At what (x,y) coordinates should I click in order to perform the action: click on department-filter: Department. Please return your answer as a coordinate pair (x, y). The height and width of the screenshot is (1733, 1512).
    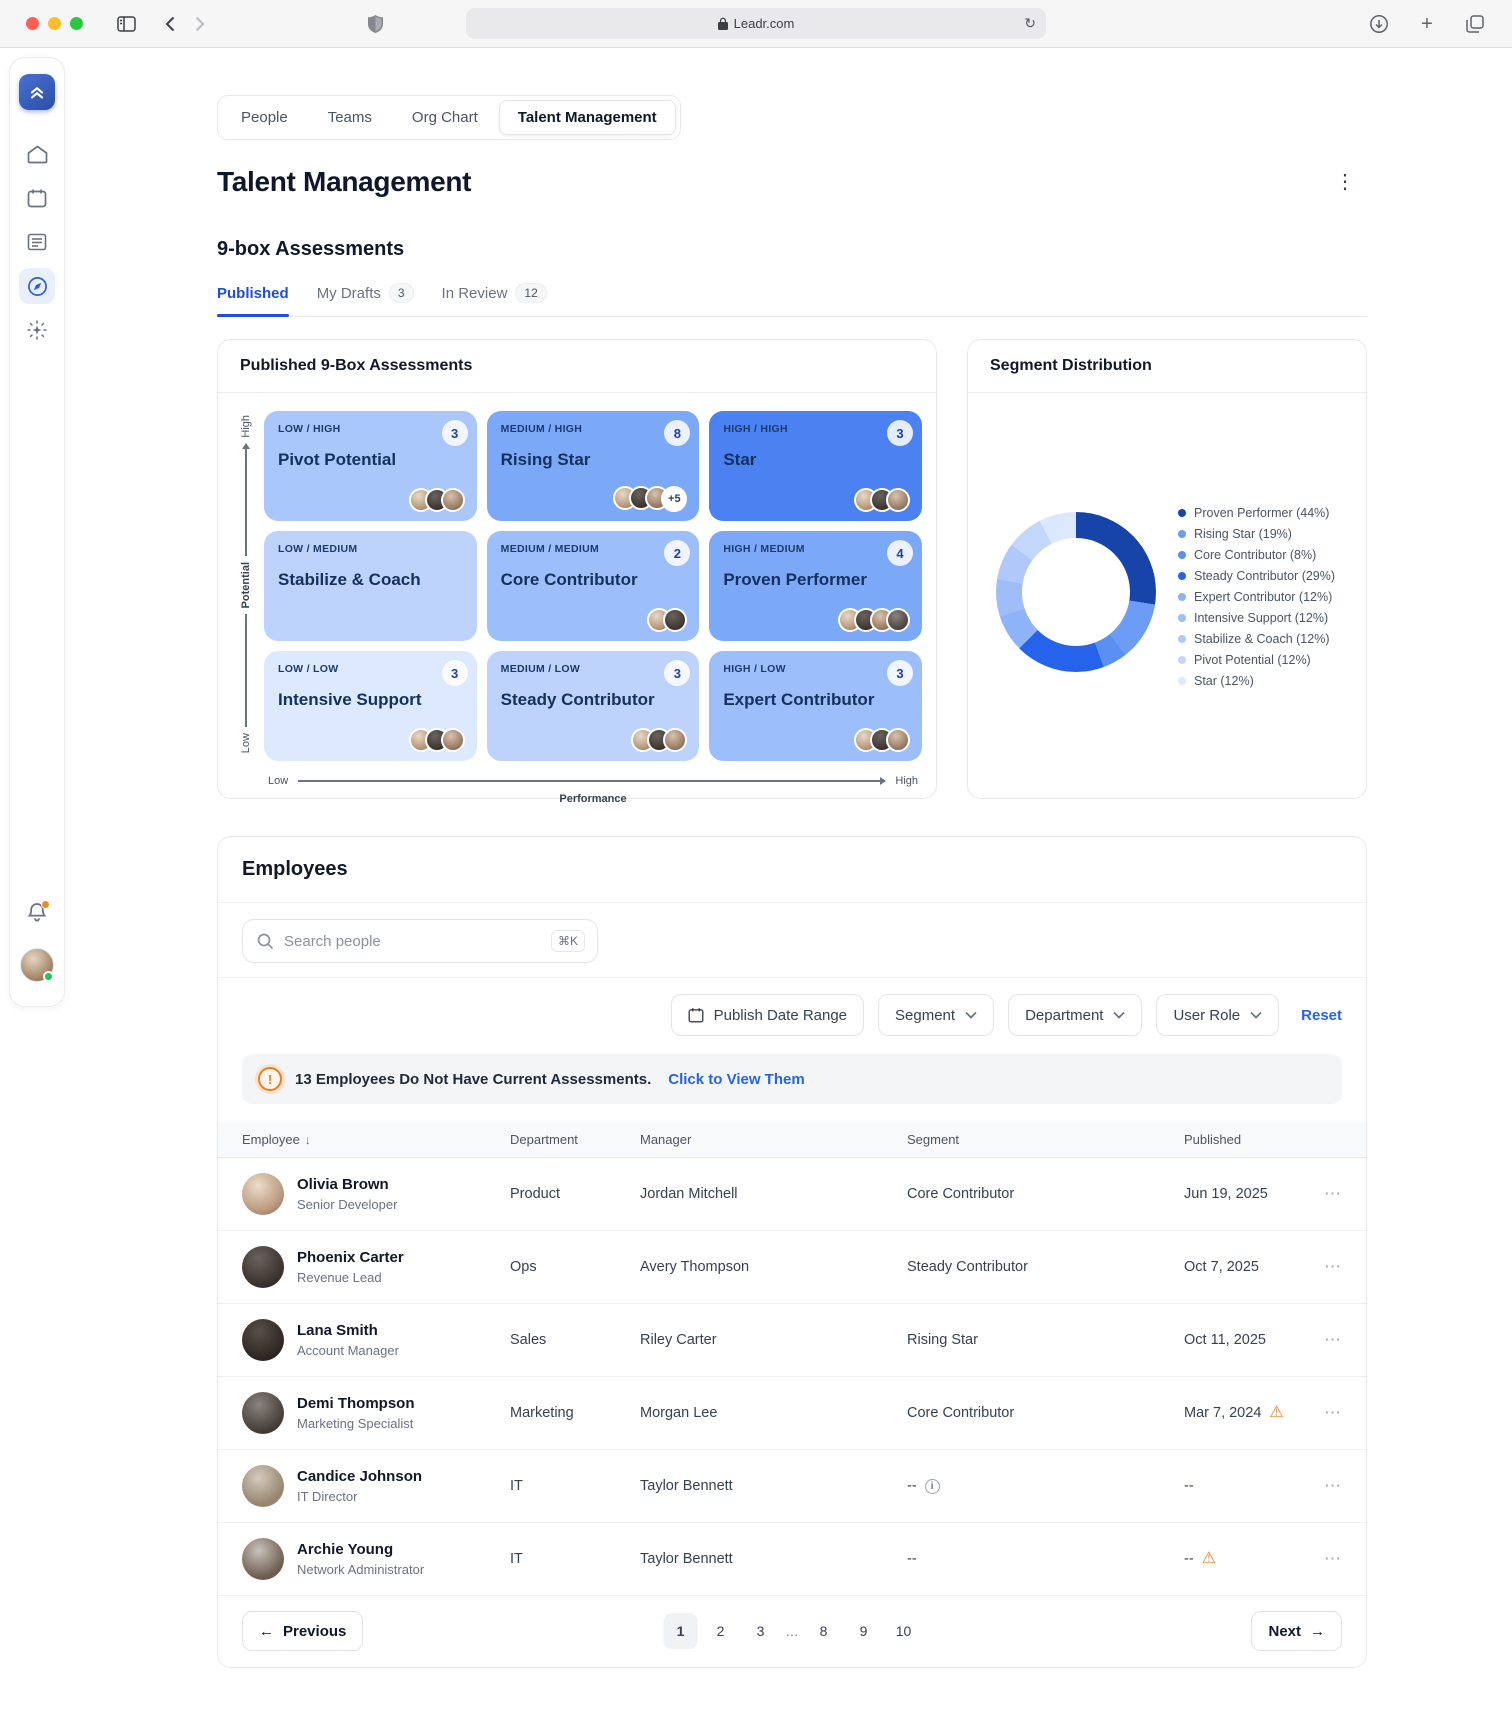
    Looking at the image, I should click on (1075, 1015).